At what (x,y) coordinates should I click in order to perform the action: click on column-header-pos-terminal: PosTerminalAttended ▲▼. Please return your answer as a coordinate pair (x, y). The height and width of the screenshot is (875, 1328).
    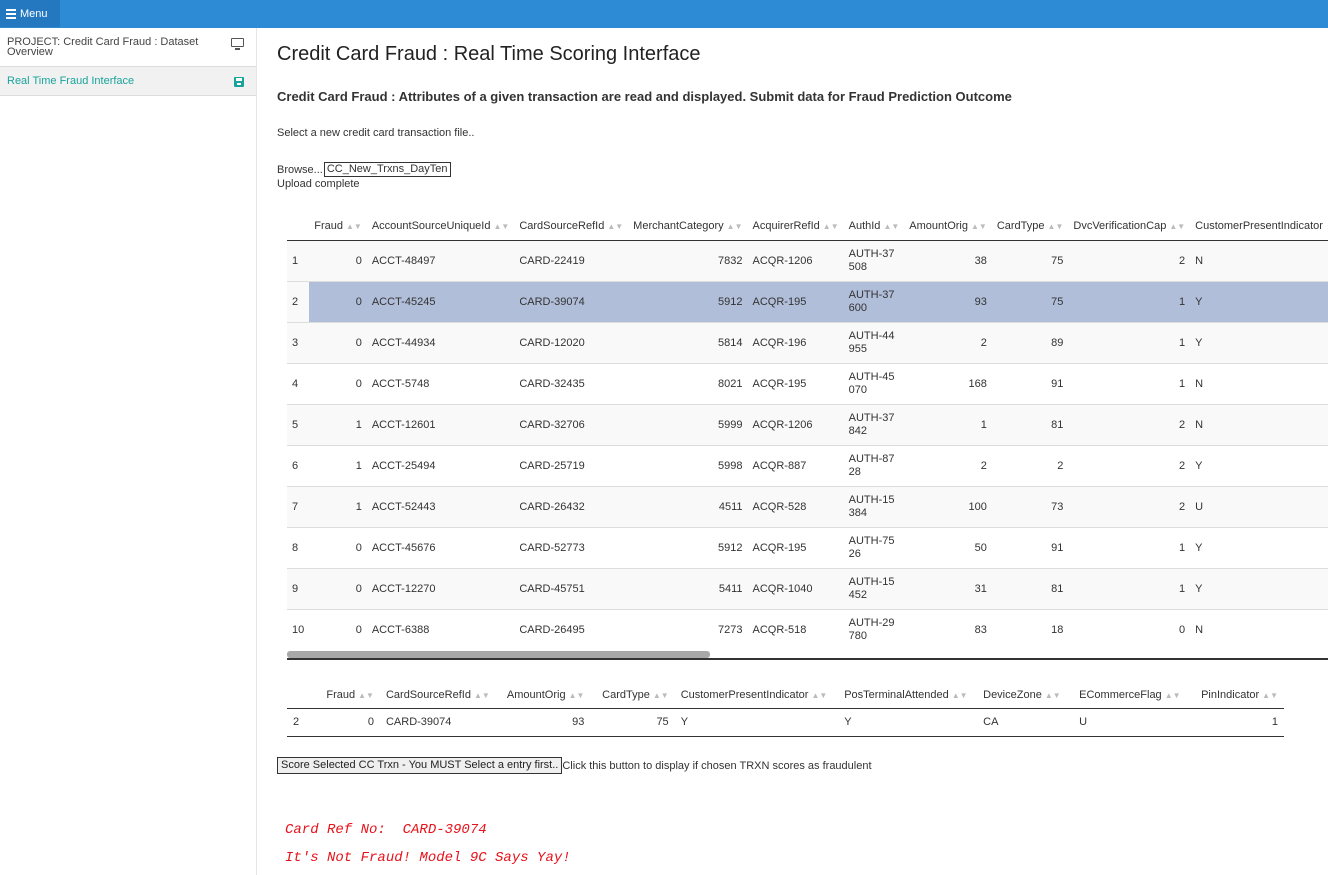
    Looking at the image, I should click on (908, 695).